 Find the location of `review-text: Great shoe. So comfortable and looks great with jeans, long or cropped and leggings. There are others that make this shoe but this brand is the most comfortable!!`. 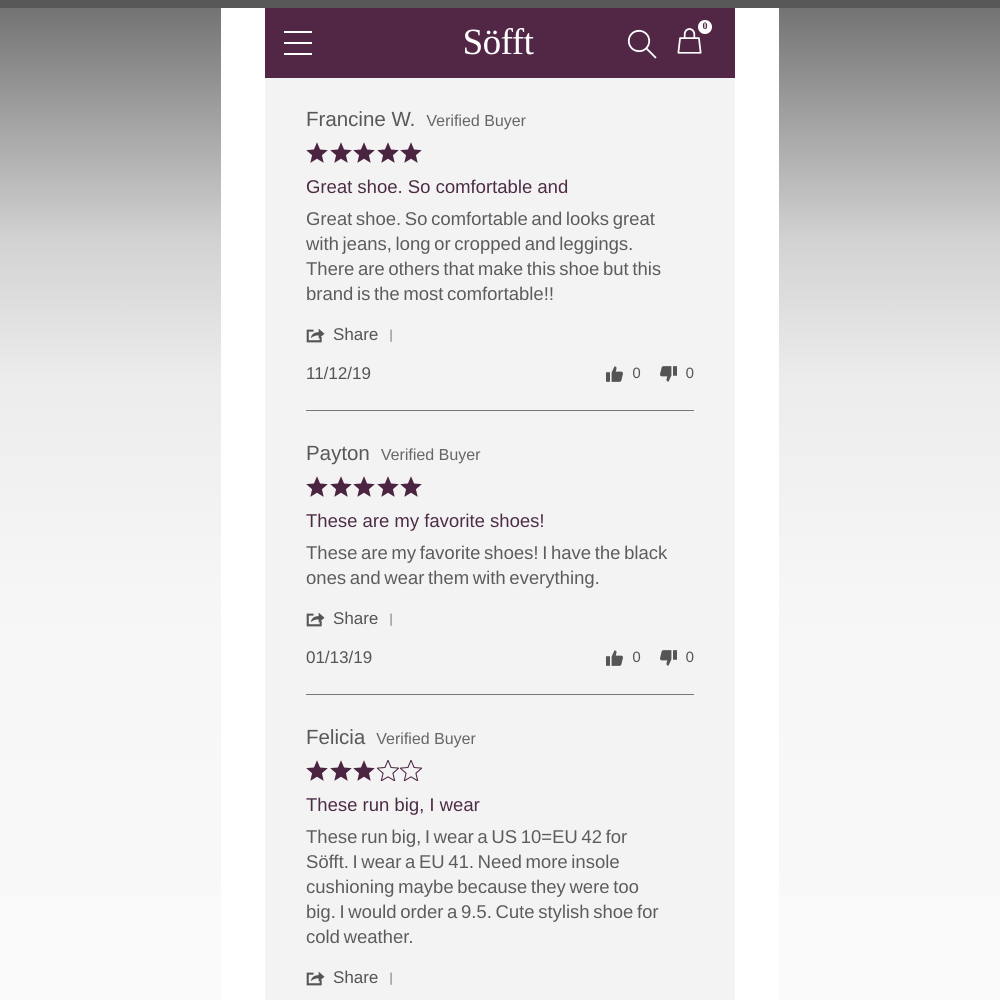

review-text: Great shoe. So comfortable and looks great with jeans, long or cropped and leggings. There are others that make this shoe but this brand is the most comfortable!! is located at coordinates (484, 256).